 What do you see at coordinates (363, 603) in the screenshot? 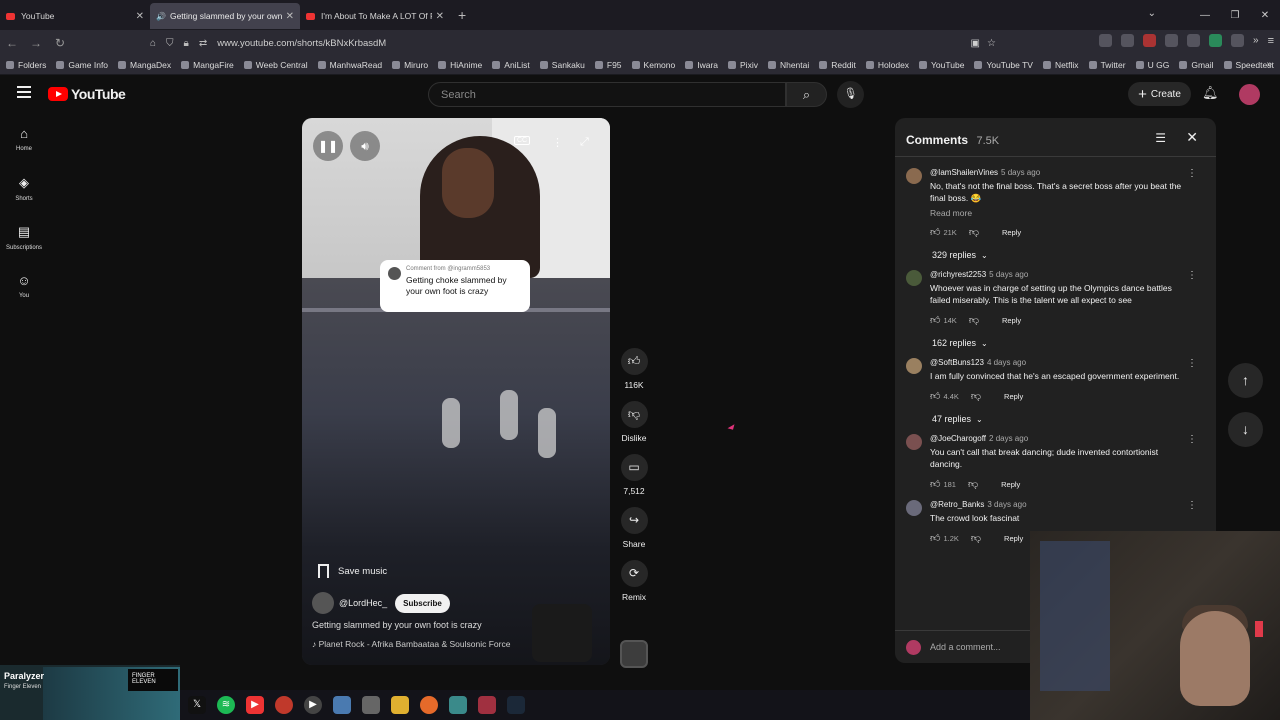
I see `channel-name: @LordHec_` at bounding box center [363, 603].